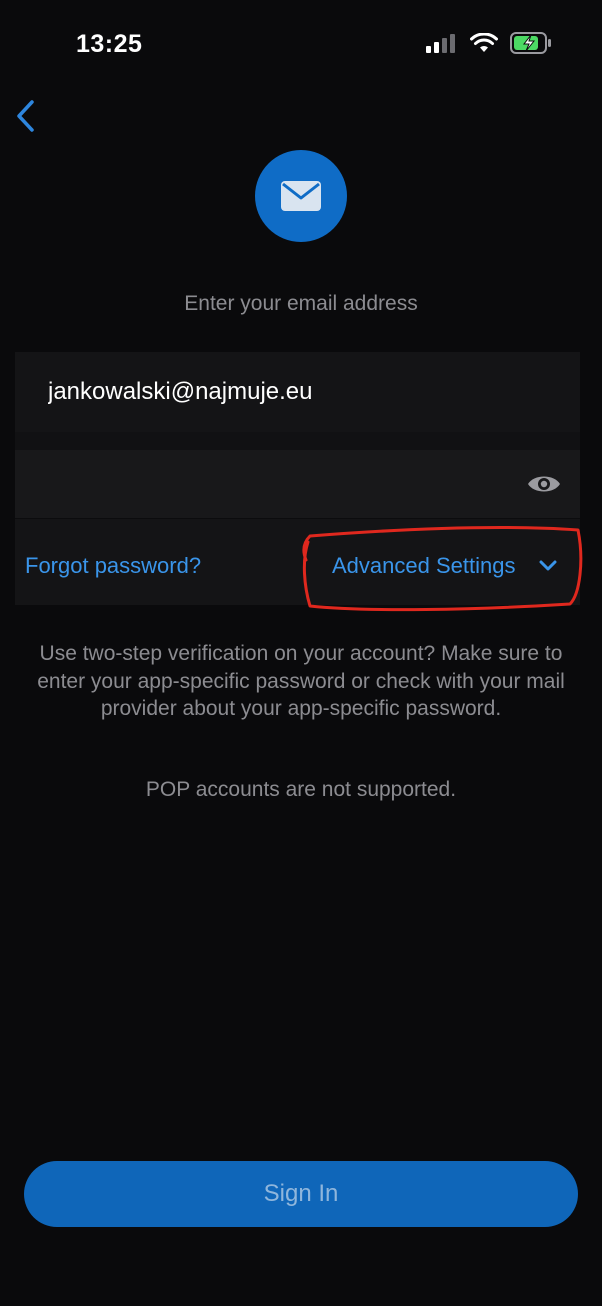 The width and height of the screenshot is (602, 1306). Describe the element at coordinates (301, 45) in the screenshot. I see `status-bar: 13:25` at that location.